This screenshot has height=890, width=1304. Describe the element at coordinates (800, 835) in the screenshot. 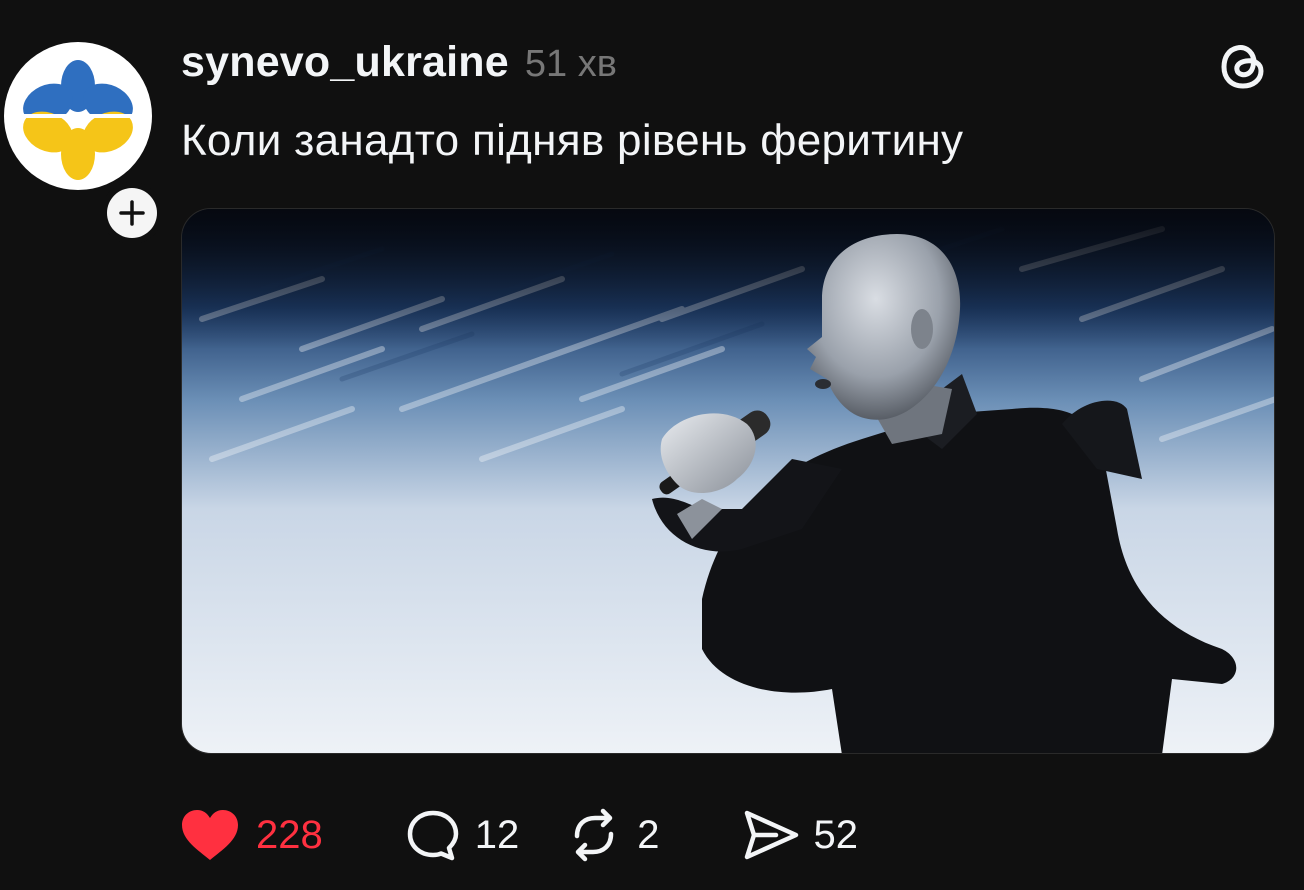

I see `share-button: 52` at that location.